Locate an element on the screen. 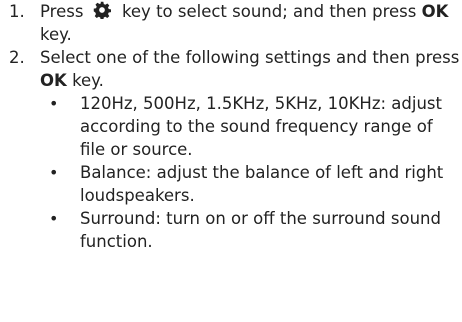 The height and width of the screenshot is (322, 462). step-1-text-after-icon: key to select sound; and then press is located at coordinates (269, 11).